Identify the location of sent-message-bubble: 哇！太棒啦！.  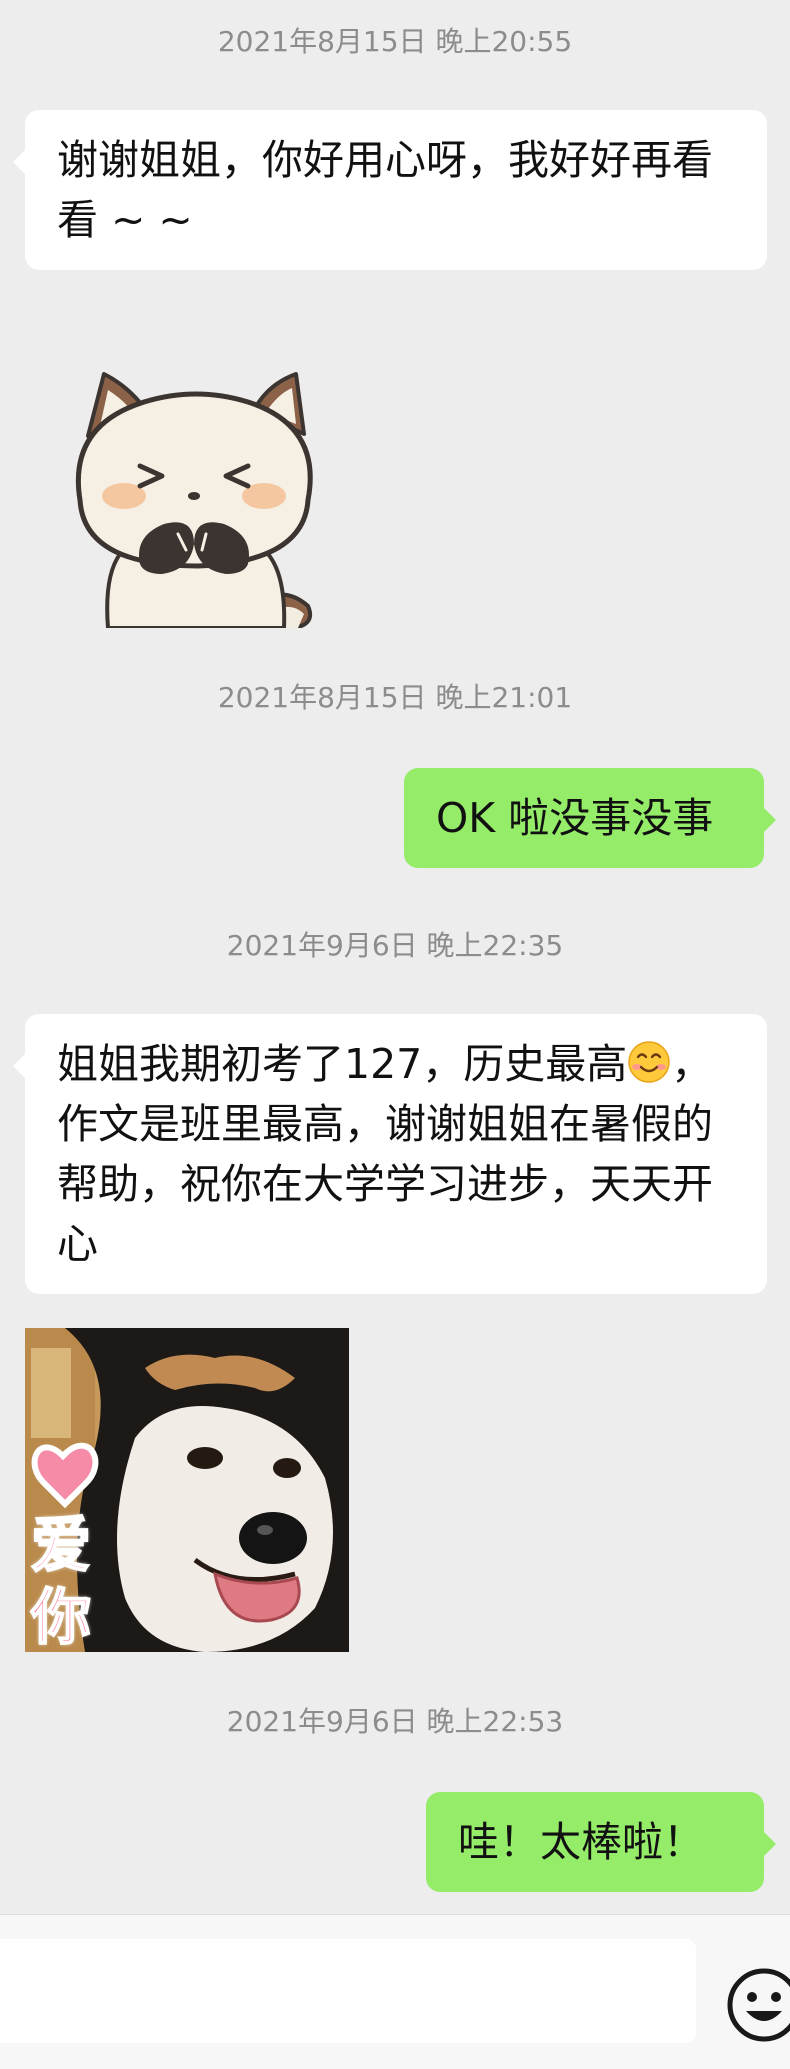
(601, 1842).